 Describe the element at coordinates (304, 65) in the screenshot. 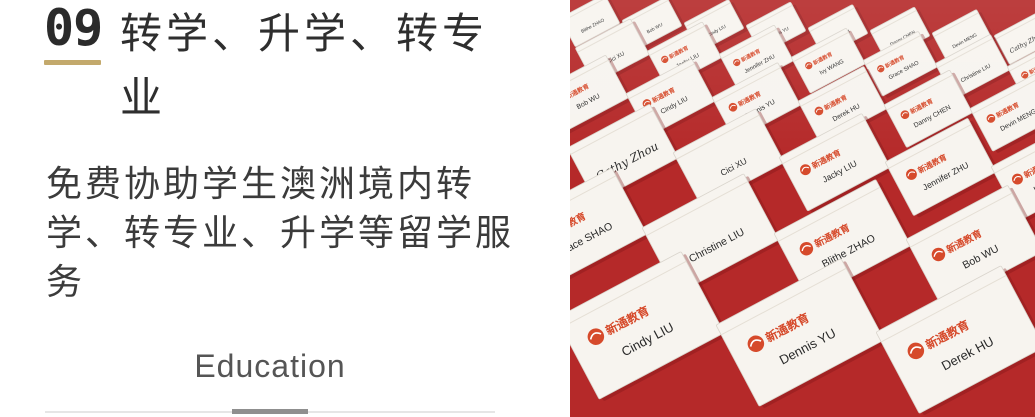

I see `section-title: 转学、升学、转专业` at that location.